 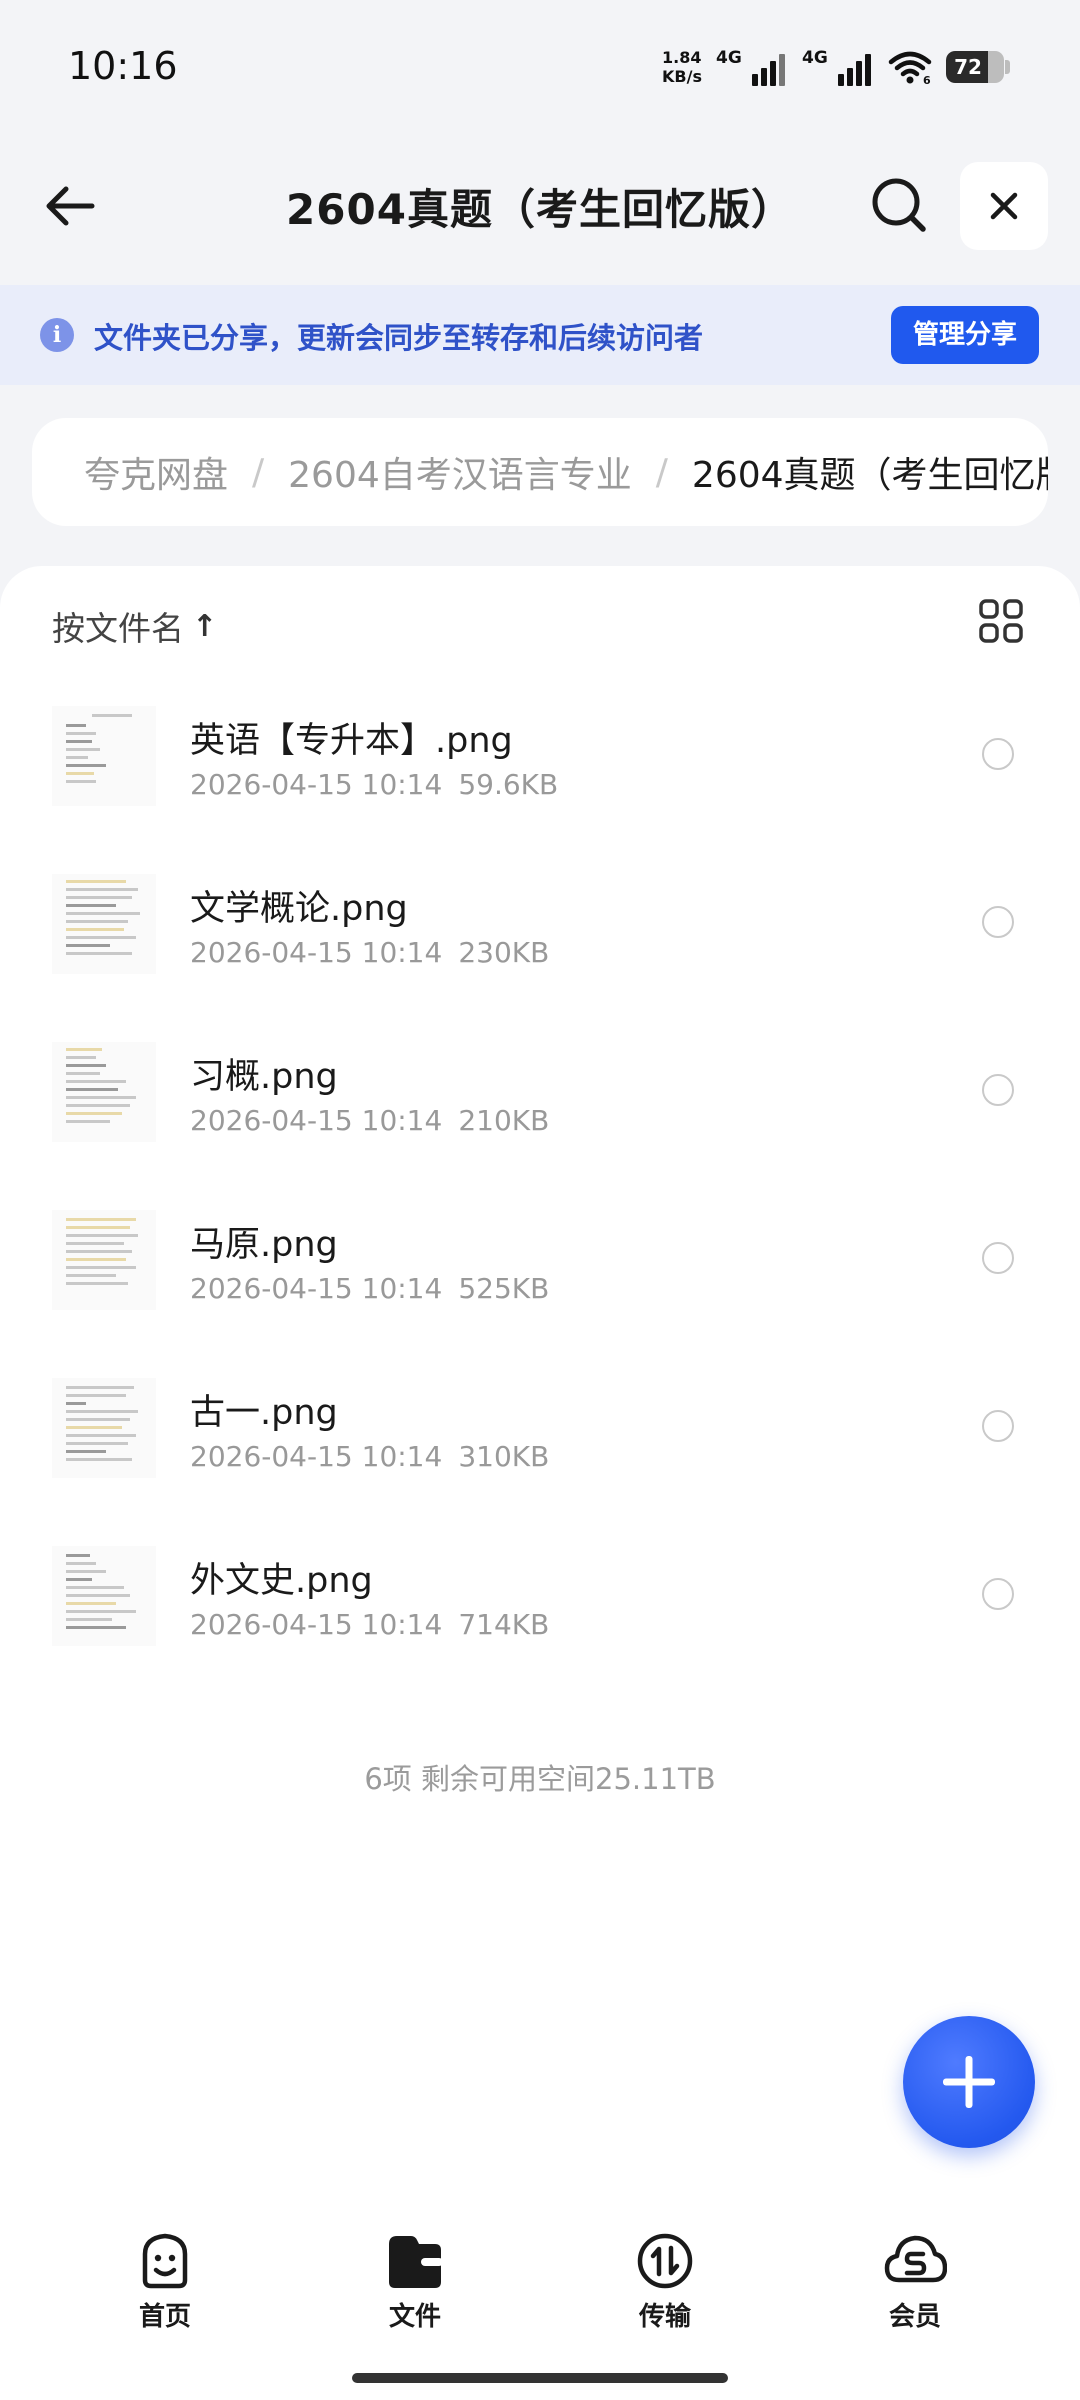 I want to click on file-name: 马原.png, so click(x=264, y=1245).